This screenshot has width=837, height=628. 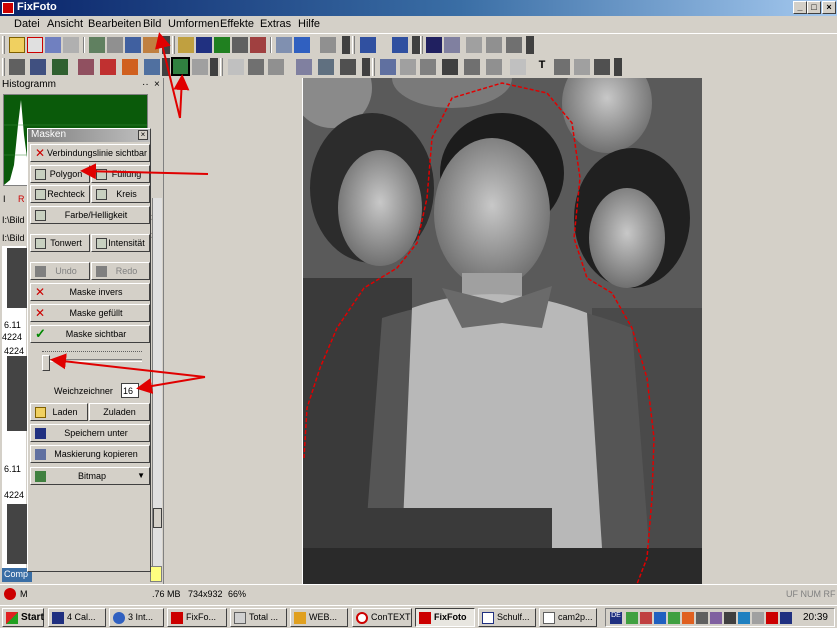 What do you see at coordinates (27, 24) in the screenshot?
I see `menu-datei: Datei` at bounding box center [27, 24].